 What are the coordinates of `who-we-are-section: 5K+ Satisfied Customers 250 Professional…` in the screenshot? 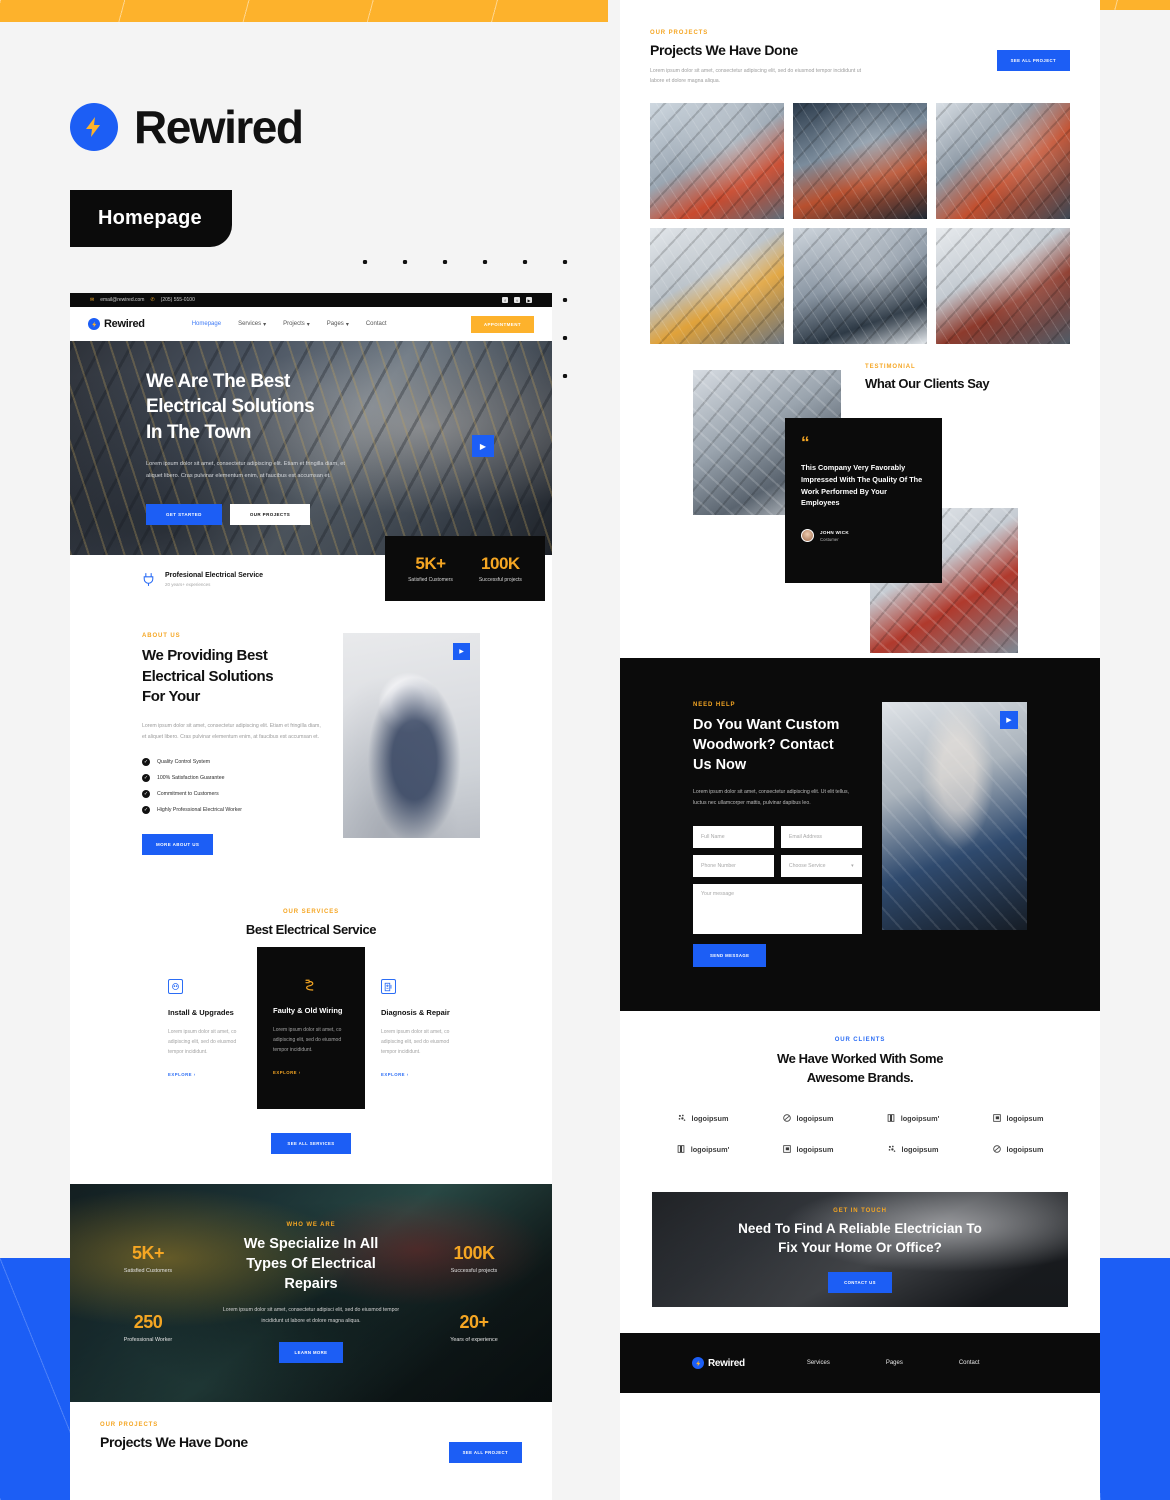 It's located at (311, 1292).